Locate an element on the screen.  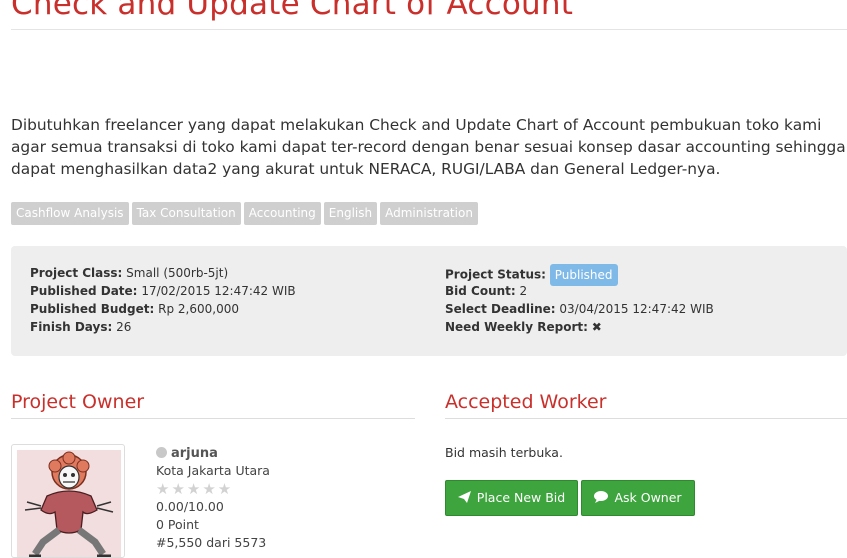
deadline-label: Select Deadline: is located at coordinates (500, 309).